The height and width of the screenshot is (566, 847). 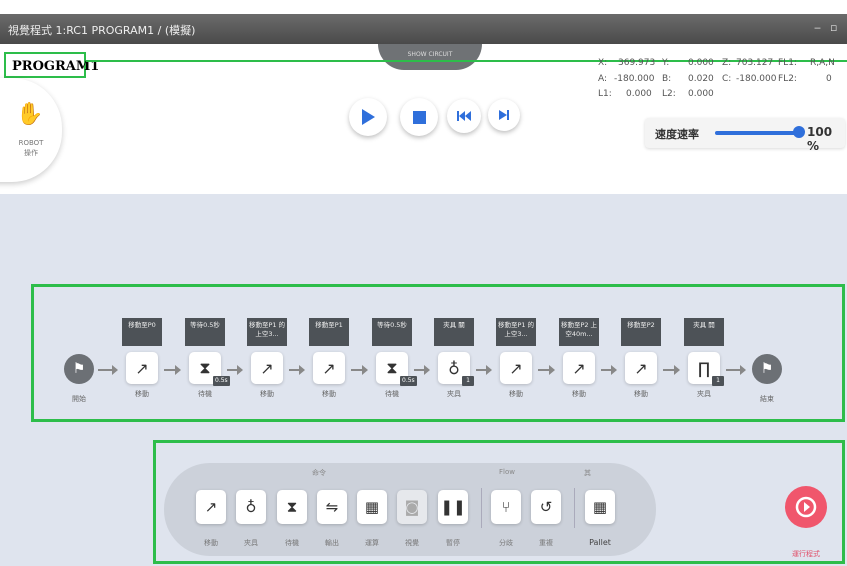 What do you see at coordinates (603, 63) in the screenshot?
I see `coord-x-label: X:` at bounding box center [603, 63].